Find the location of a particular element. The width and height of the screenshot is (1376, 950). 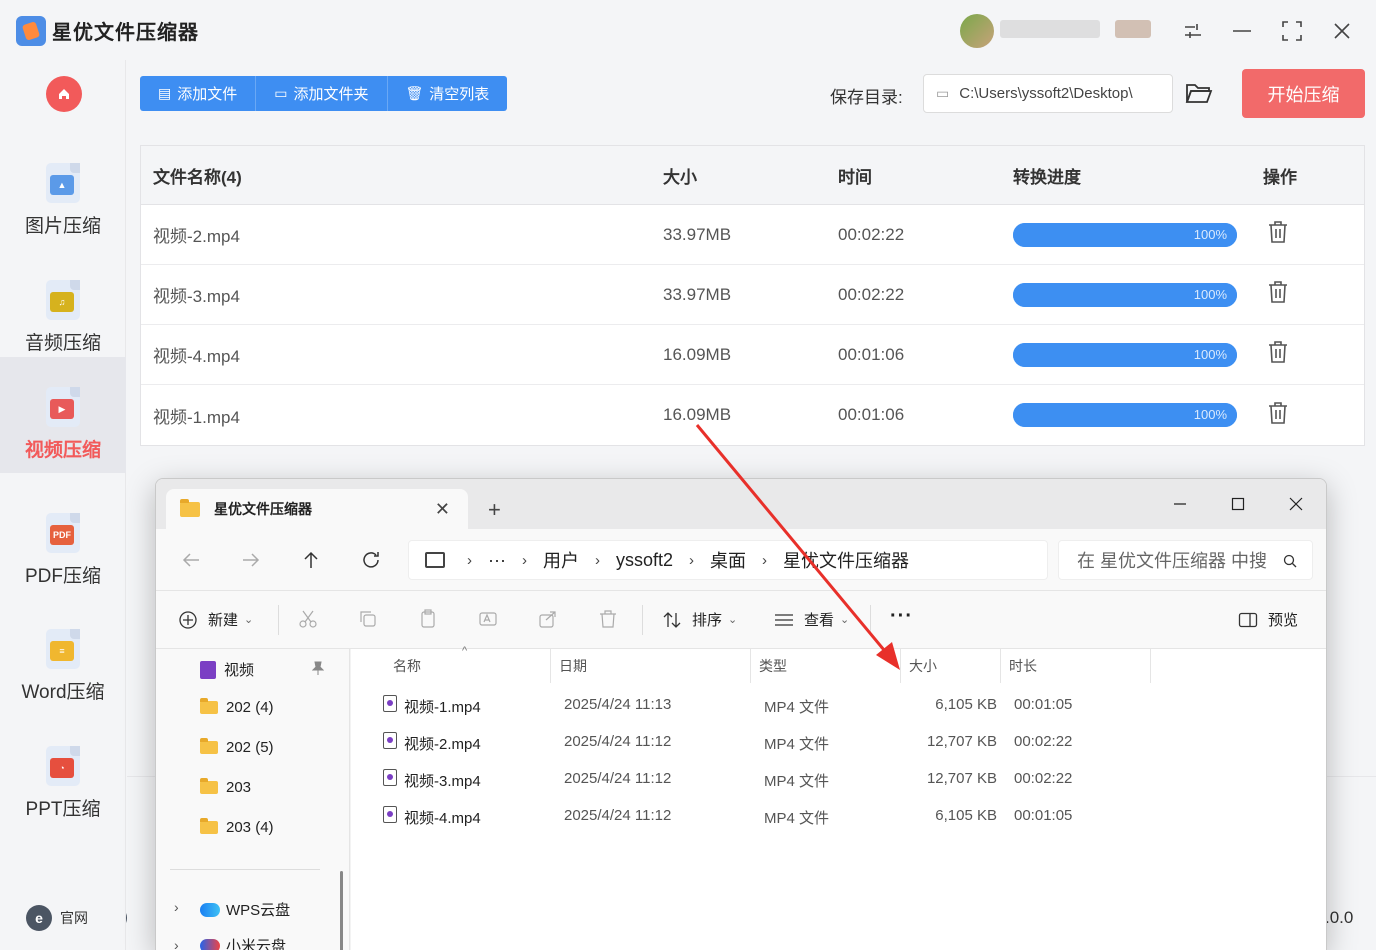

column-header-duration: 时长 is located at coordinates (1076, 666).